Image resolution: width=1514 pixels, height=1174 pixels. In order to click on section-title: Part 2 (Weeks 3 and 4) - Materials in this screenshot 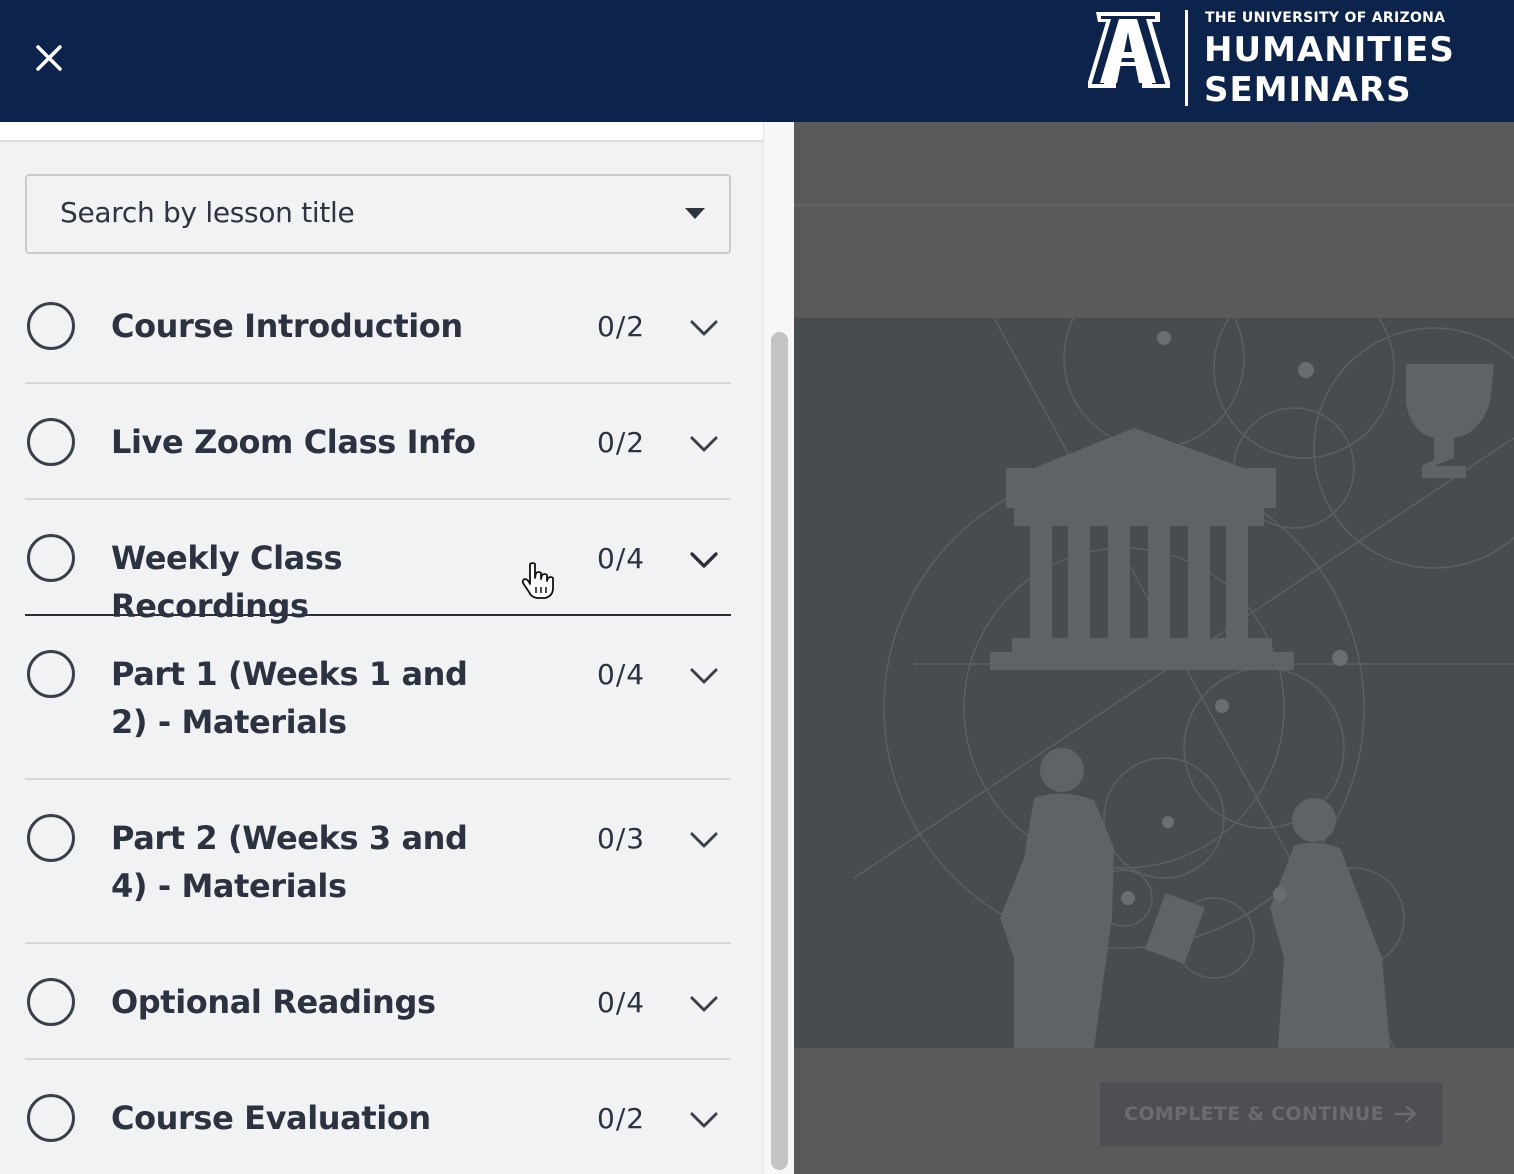, I will do `click(289, 862)`.